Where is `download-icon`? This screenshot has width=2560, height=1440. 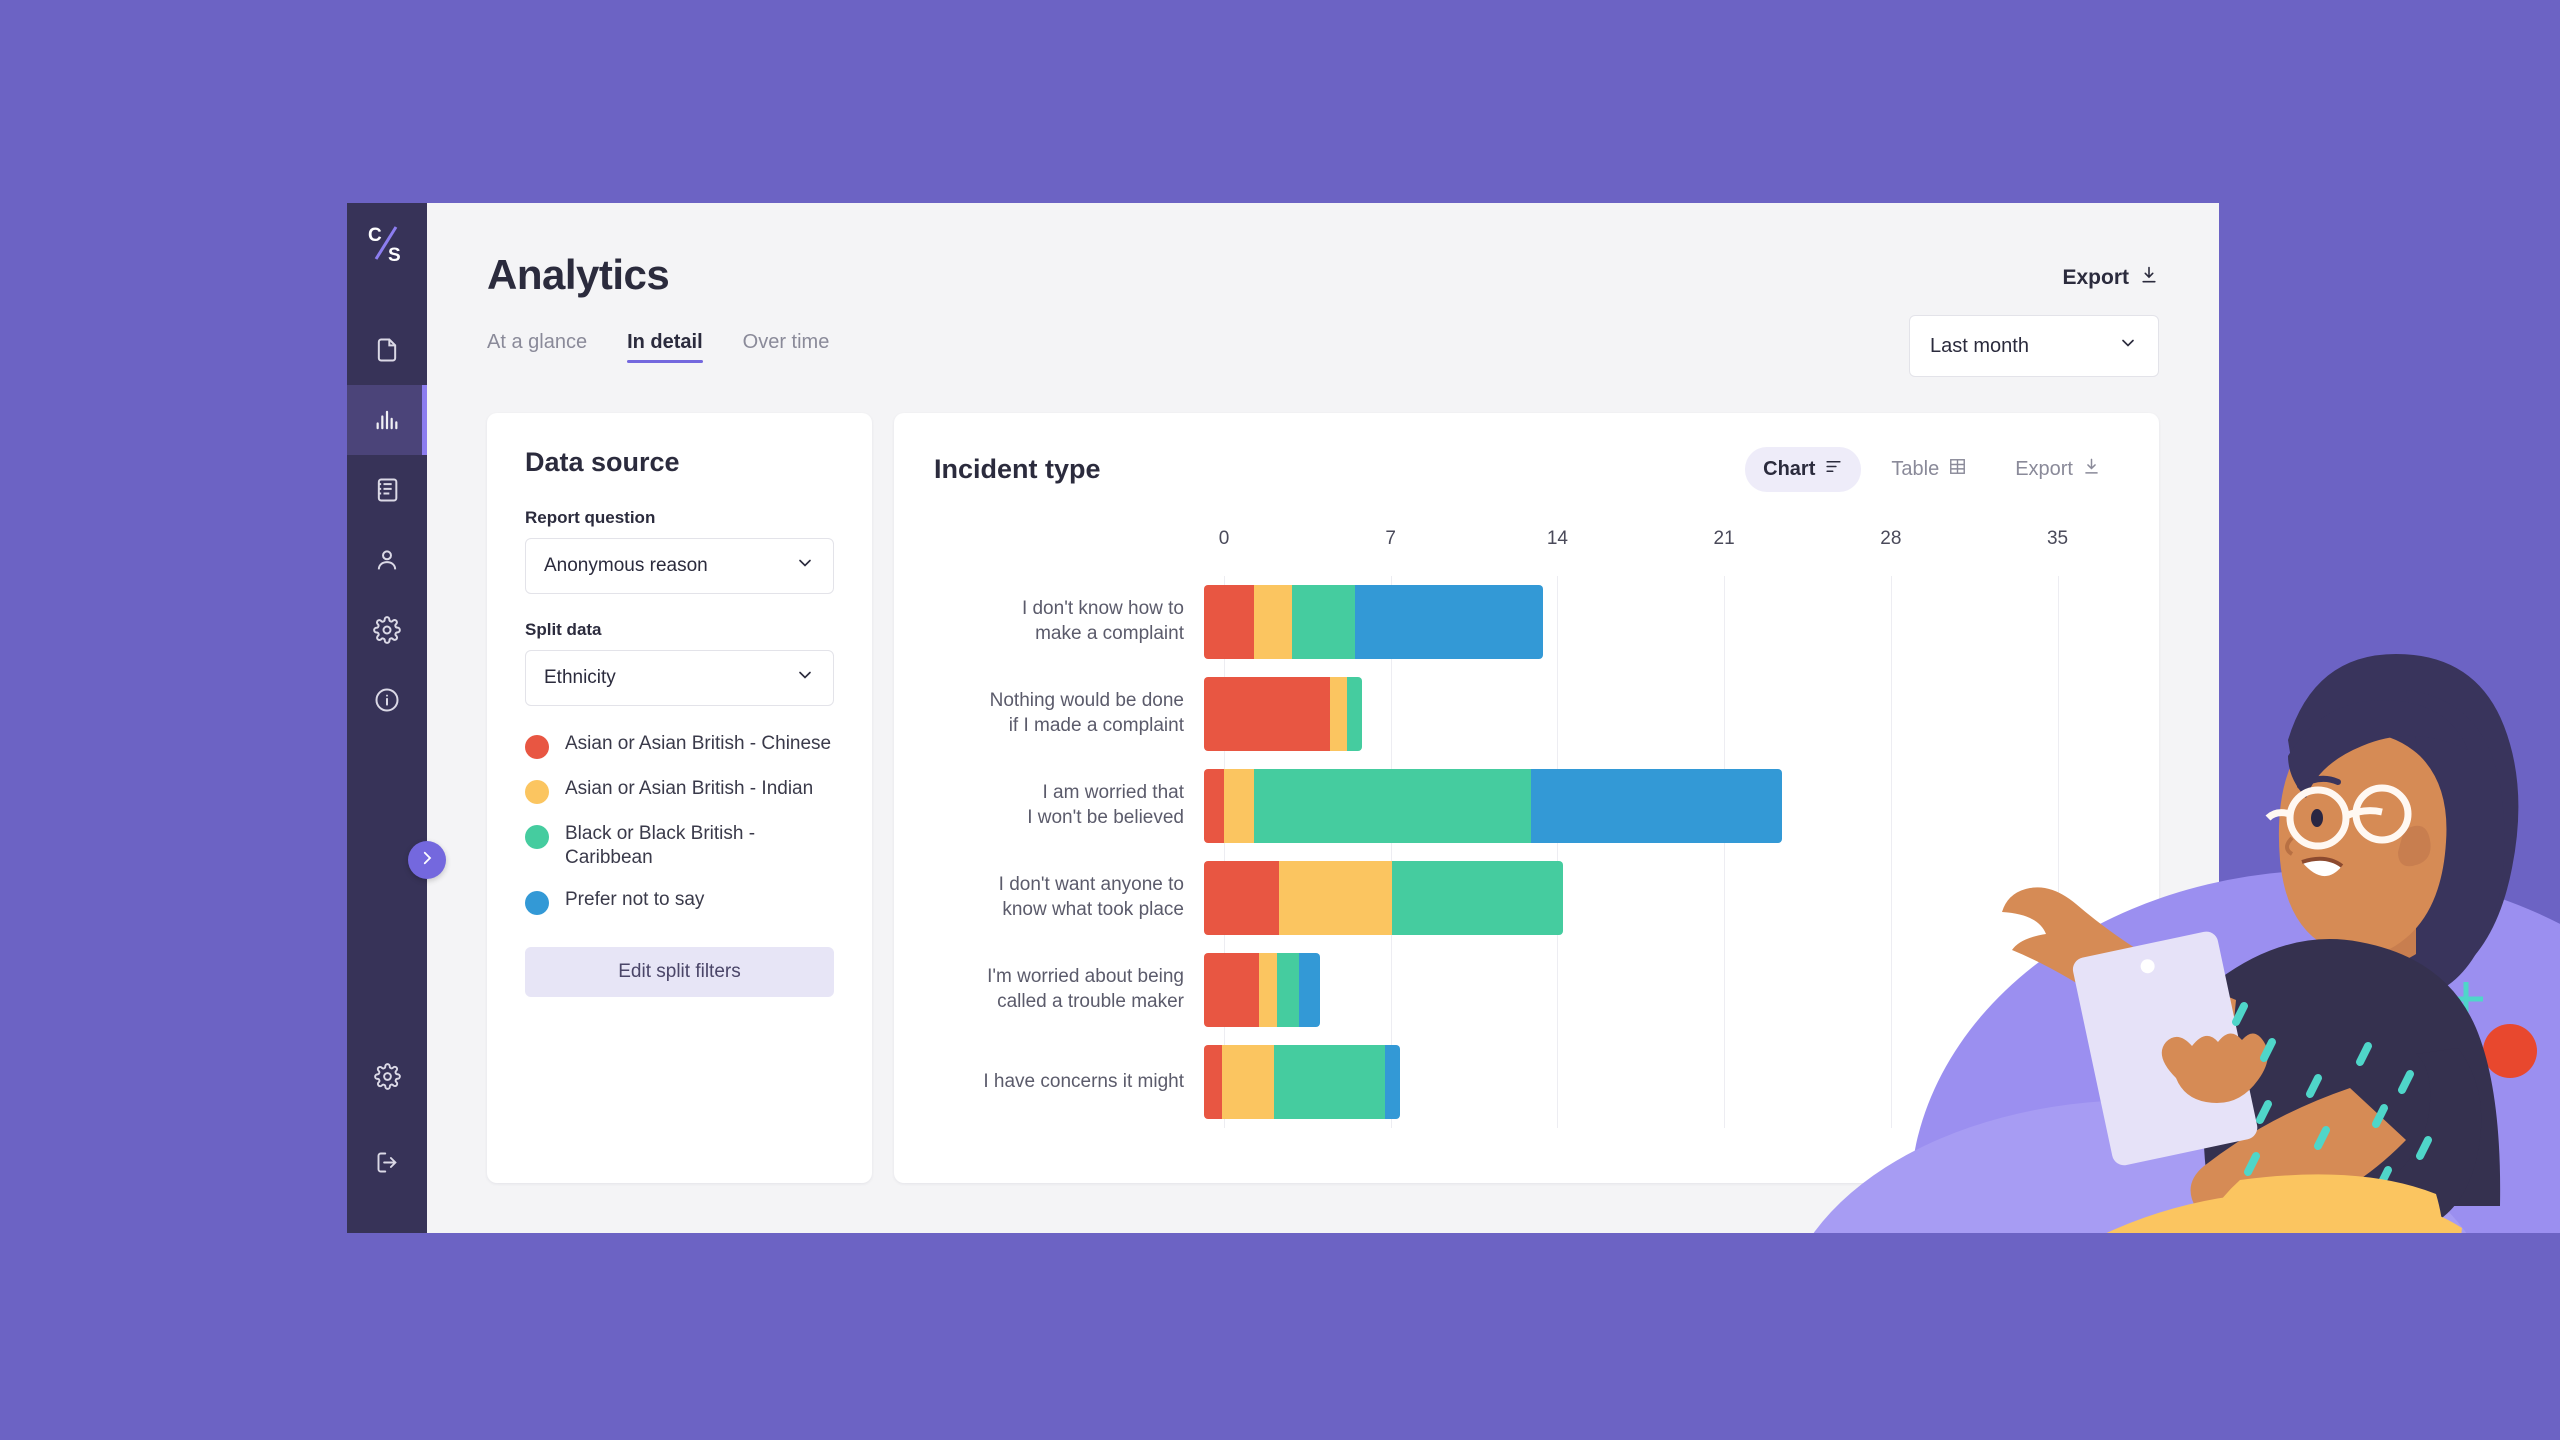
download-icon is located at coordinates (2091, 469).